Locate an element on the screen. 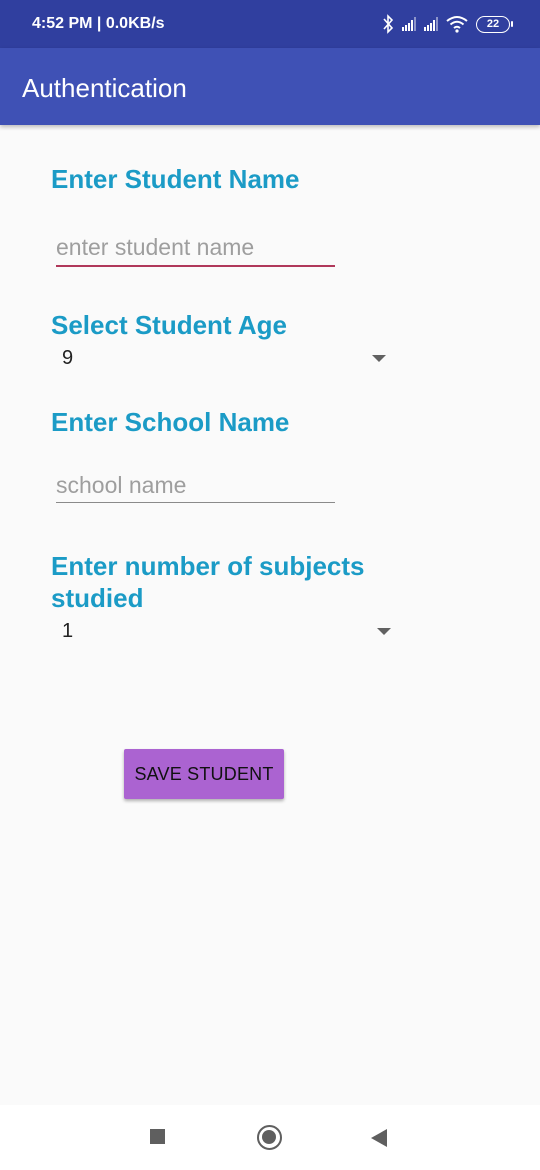 The height and width of the screenshot is (1170, 540). student-name-underline is located at coordinates (195, 266).